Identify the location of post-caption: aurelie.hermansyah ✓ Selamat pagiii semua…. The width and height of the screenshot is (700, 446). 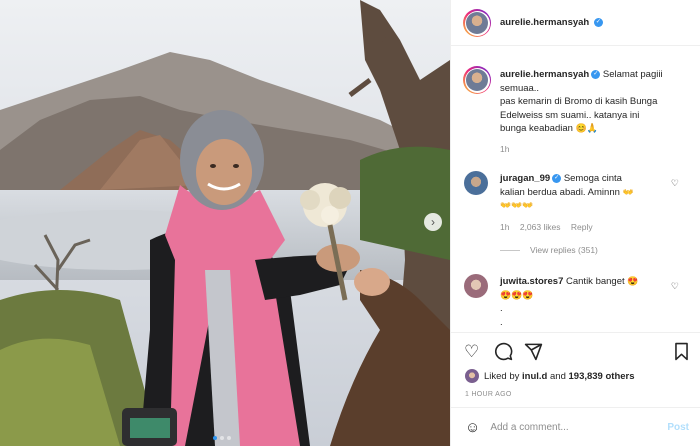
(595, 102).